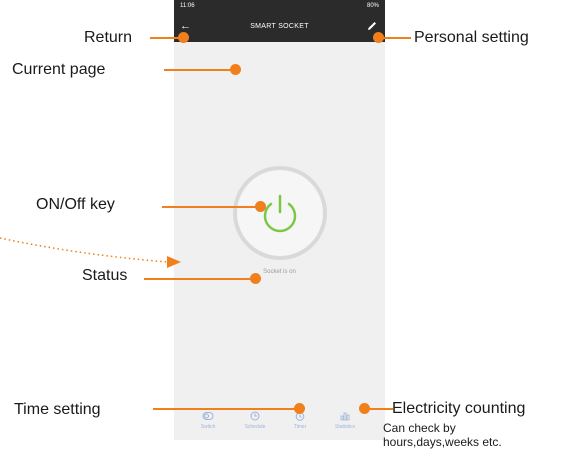  I want to click on line-personal-setting, so click(395, 38).